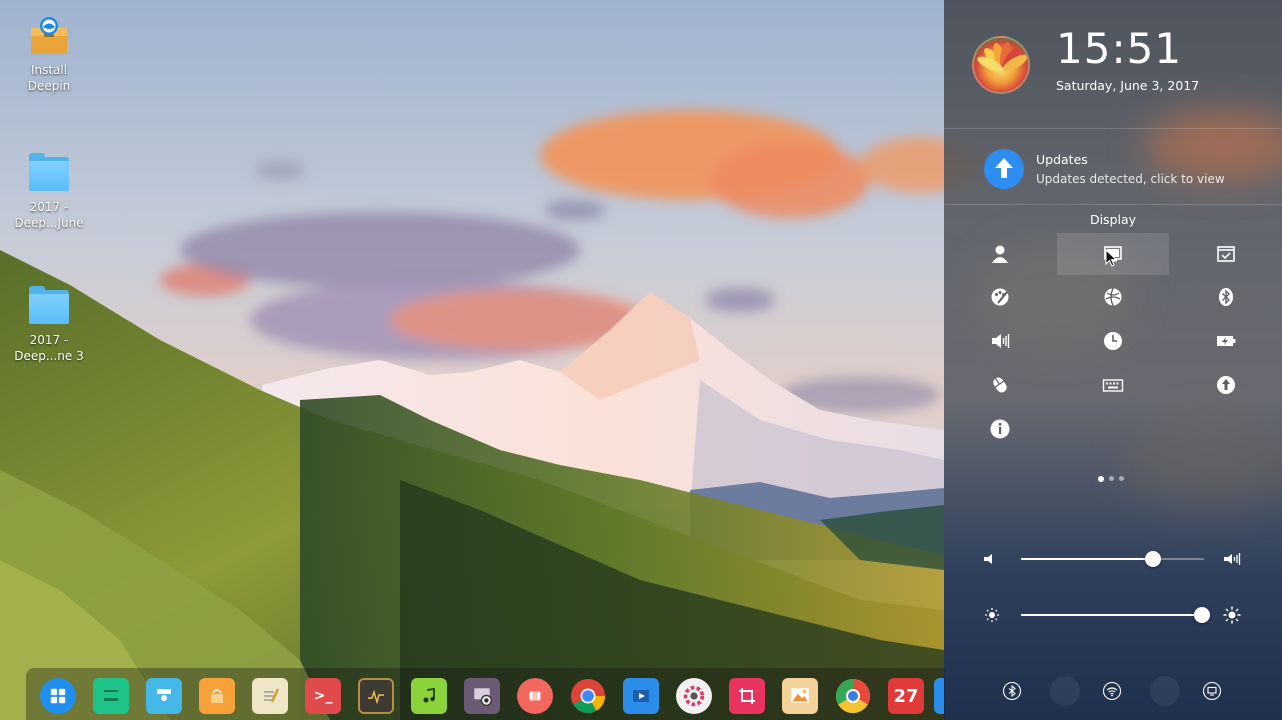 The width and height of the screenshot is (1282, 720). I want to click on dock-app-music, so click(429, 696).